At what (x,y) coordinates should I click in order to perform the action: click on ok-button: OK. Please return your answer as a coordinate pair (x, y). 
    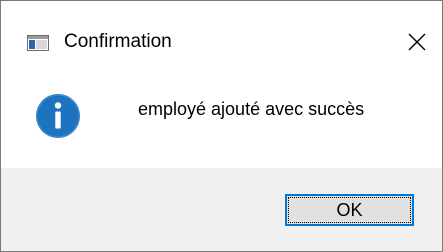
    Looking at the image, I should click on (349, 210).